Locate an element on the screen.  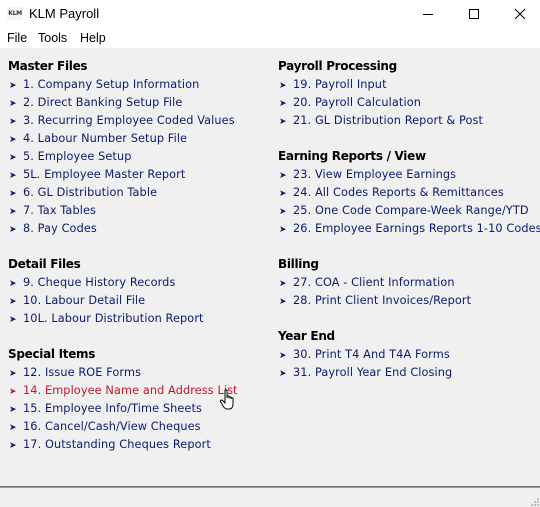
link-cancel-cash-view-cheques: ➤ 16. Cancel/Cash/View Cheques is located at coordinates (105, 426).